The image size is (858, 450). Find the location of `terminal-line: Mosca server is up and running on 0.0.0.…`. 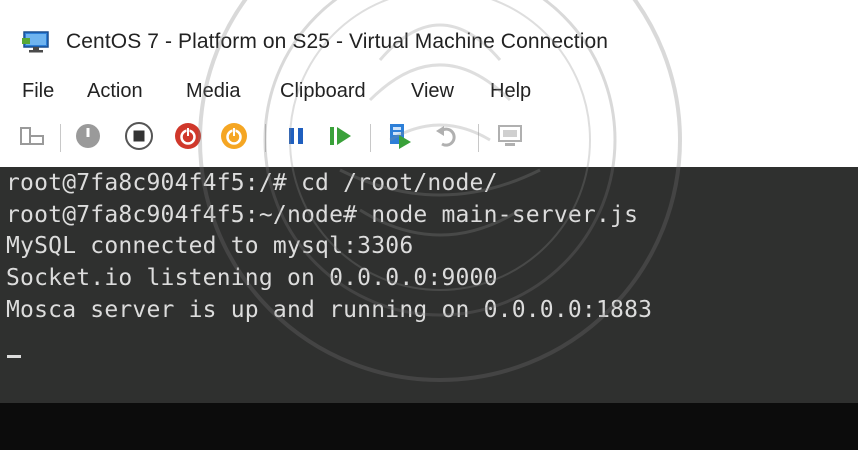

terminal-line: Mosca server is up and running on 0.0.0.… is located at coordinates (329, 310).